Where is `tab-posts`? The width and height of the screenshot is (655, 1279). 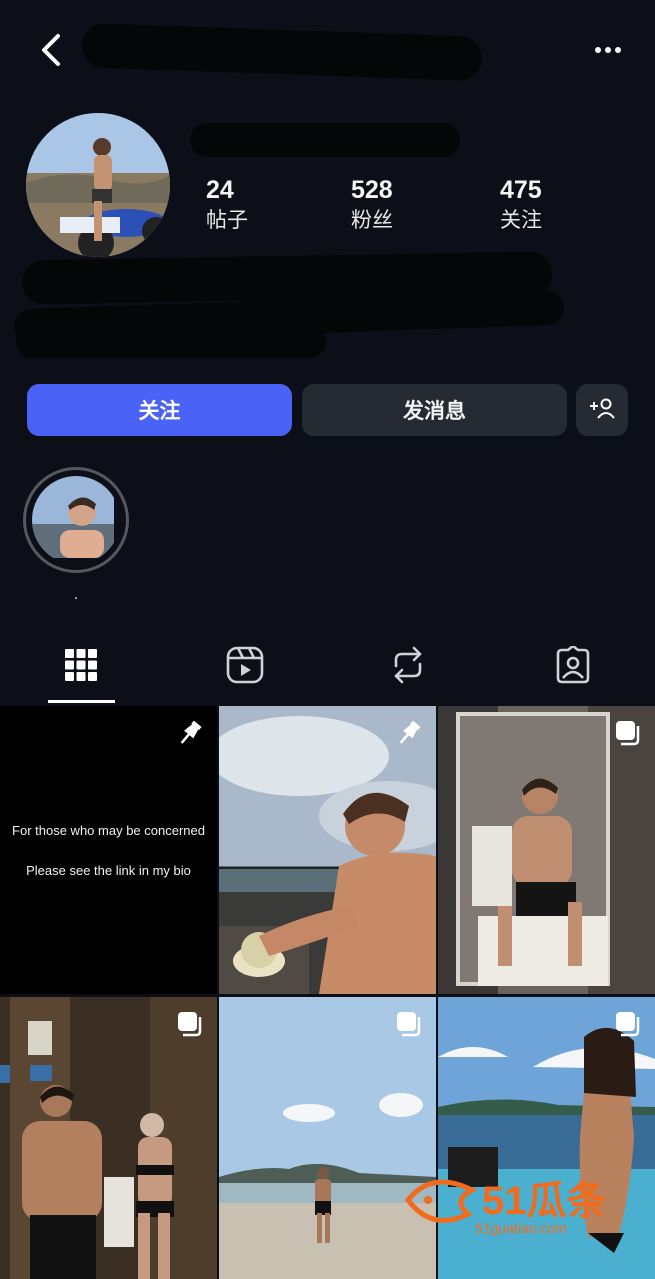
tab-posts is located at coordinates (81, 667).